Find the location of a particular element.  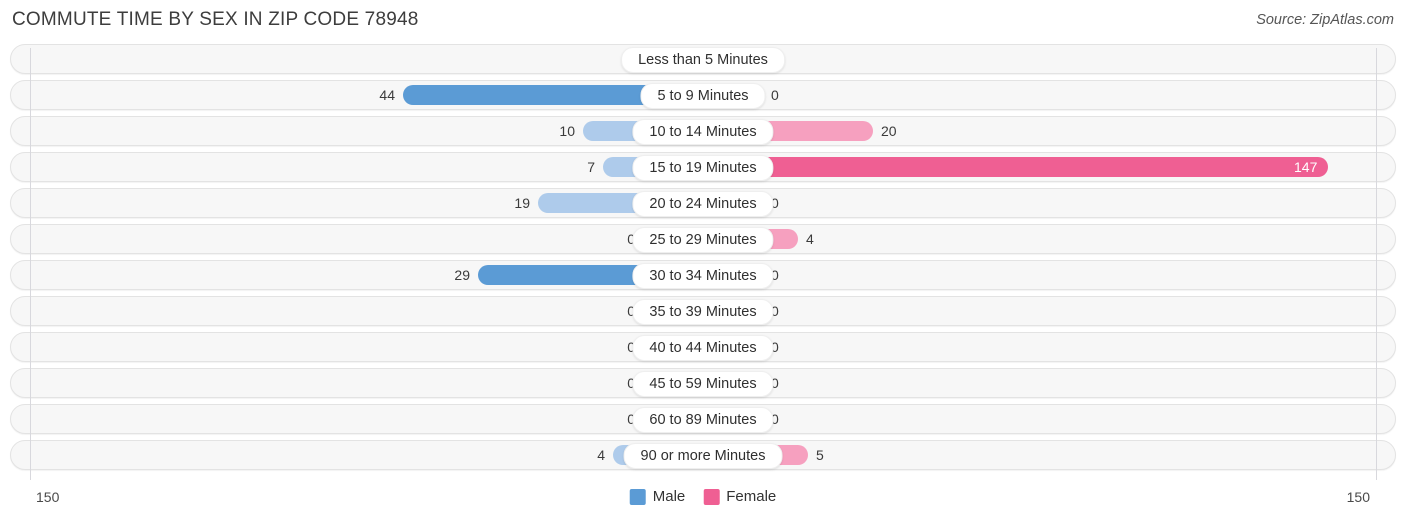

row-bar-area: 0 0 35 to 39 Minutes is located at coordinates (703, 311).